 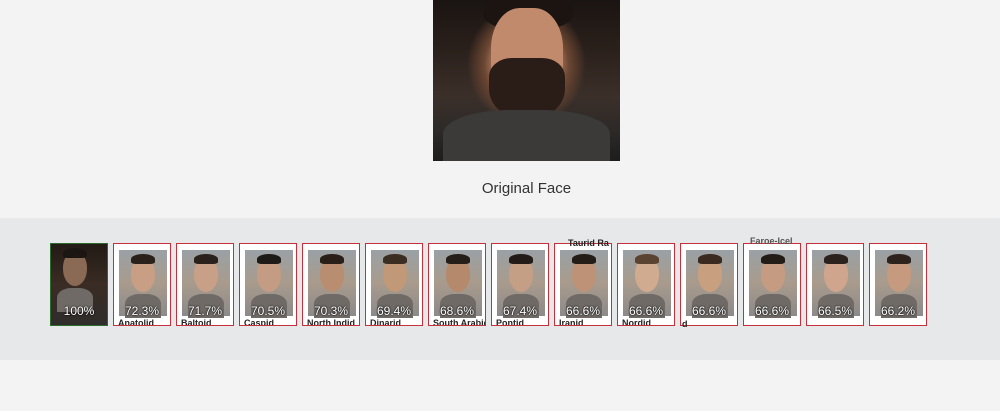 I want to click on original-face-photo, so click(x=526, y=80).